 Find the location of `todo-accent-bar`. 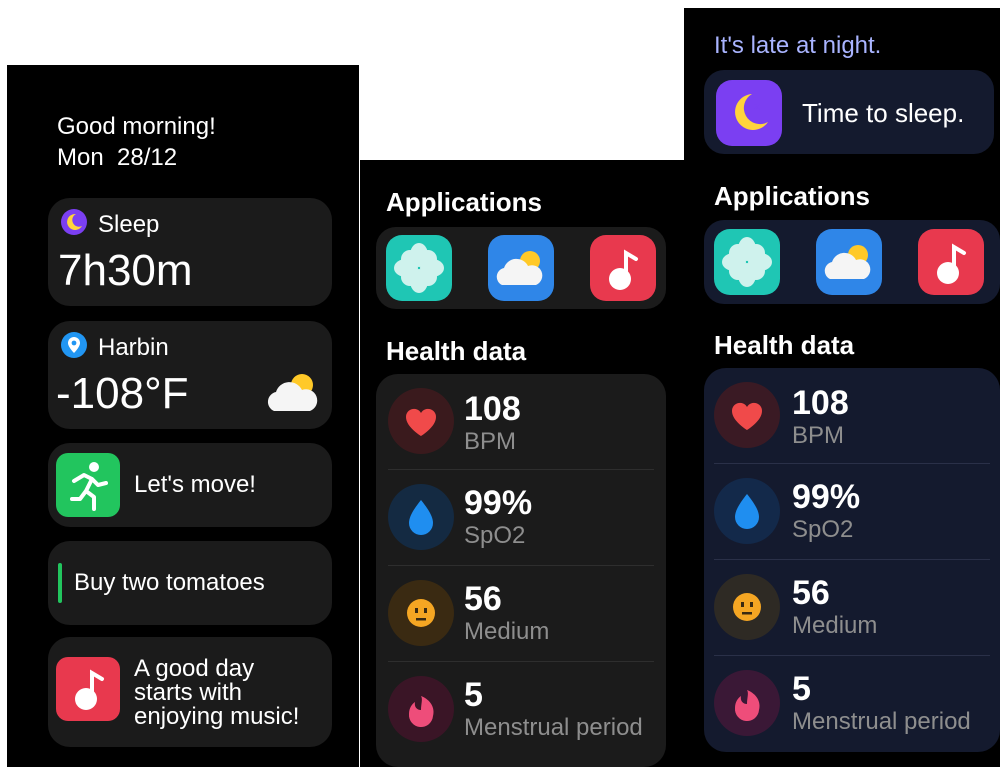

todo-accent-bar is located at coordinates (60, 583).